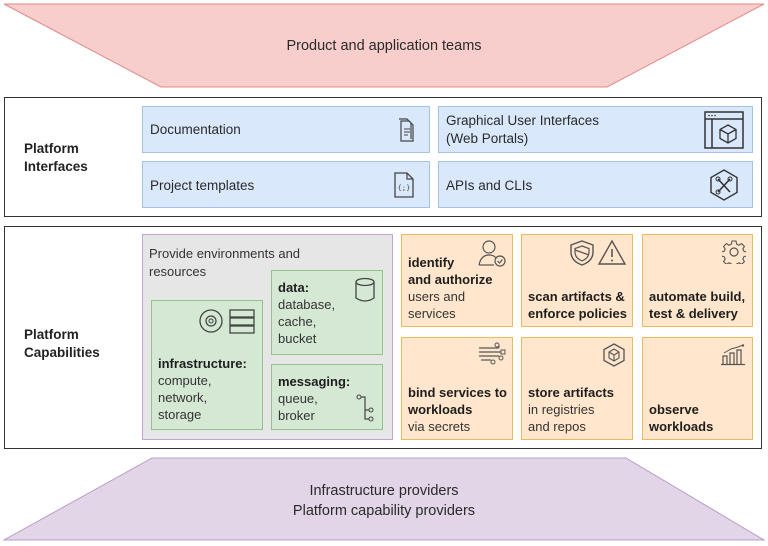 This screenshot has width=768, height=546. I want to click on project-templates-box: Project templates {;}, so click(286, 184).